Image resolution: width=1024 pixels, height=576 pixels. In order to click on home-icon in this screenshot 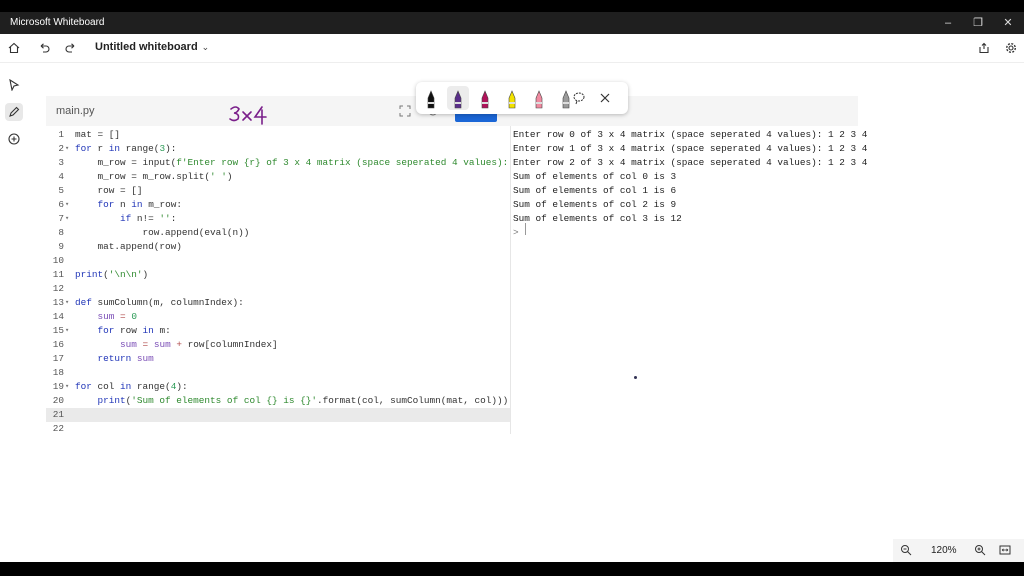, I will do `click(14, 48)`.